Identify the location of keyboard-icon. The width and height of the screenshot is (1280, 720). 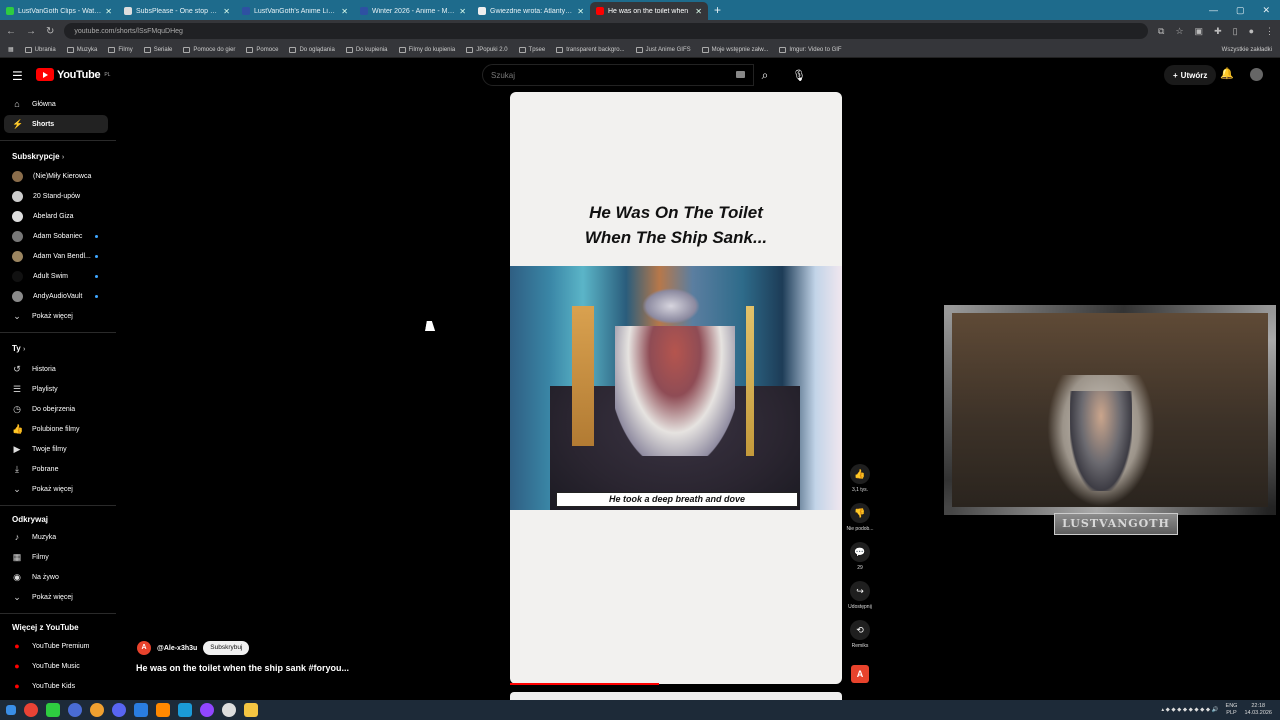
(740, 74).